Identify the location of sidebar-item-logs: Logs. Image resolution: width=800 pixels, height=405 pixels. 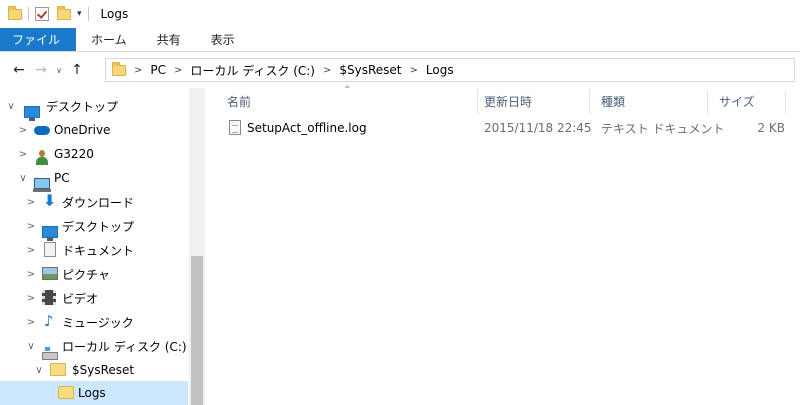
(94, 393).